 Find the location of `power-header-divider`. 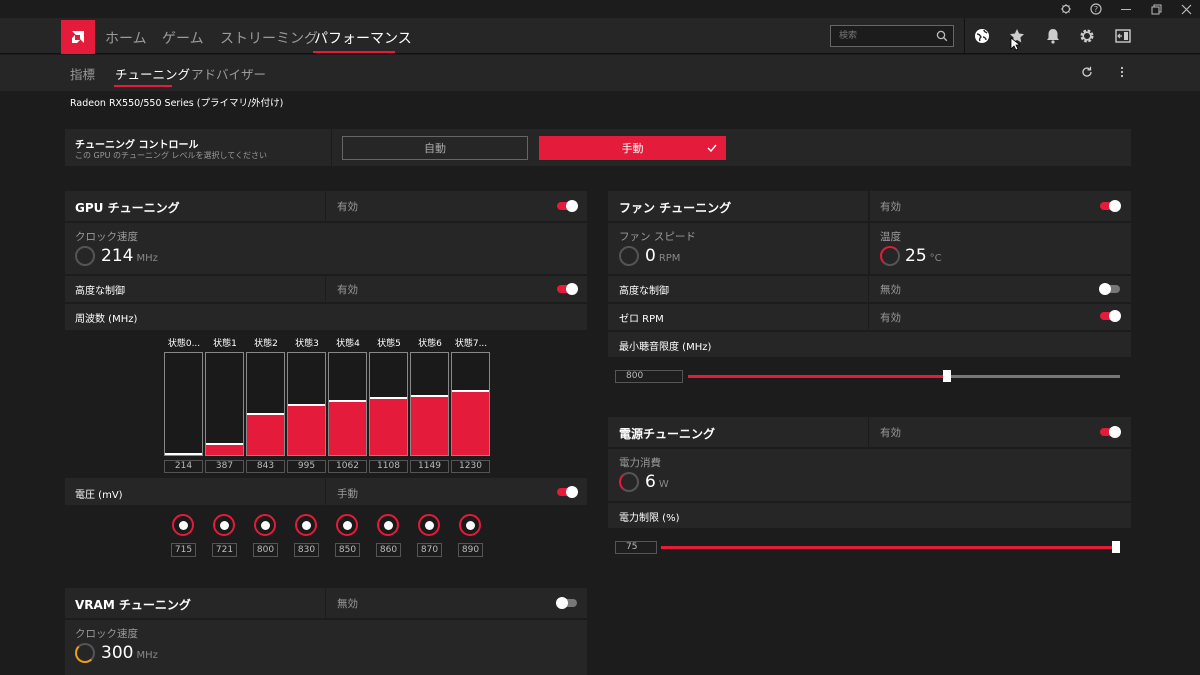

power-header-divider is located at coordinates (869, 448).